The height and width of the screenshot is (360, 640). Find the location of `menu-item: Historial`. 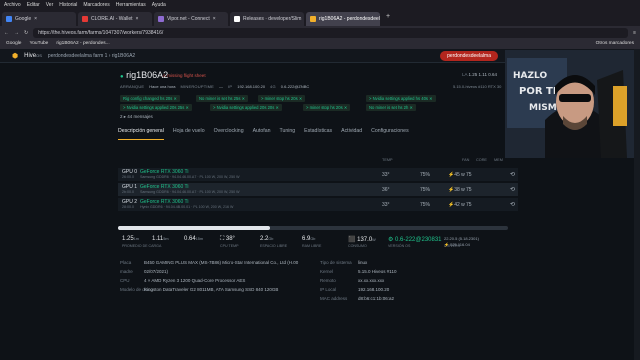

menu-item: Historial is located at coordinates (68, 5).